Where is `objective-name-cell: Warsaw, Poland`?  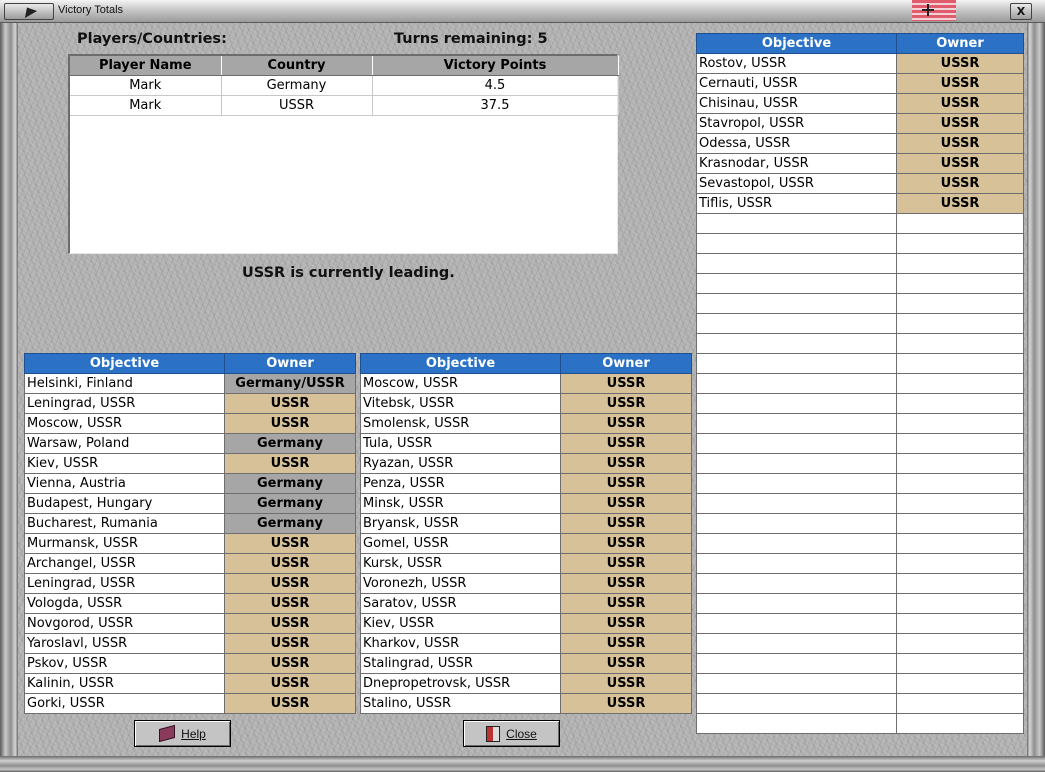
objective-name-cell: Warsaw, Poland is located at coordinates (124, 443).